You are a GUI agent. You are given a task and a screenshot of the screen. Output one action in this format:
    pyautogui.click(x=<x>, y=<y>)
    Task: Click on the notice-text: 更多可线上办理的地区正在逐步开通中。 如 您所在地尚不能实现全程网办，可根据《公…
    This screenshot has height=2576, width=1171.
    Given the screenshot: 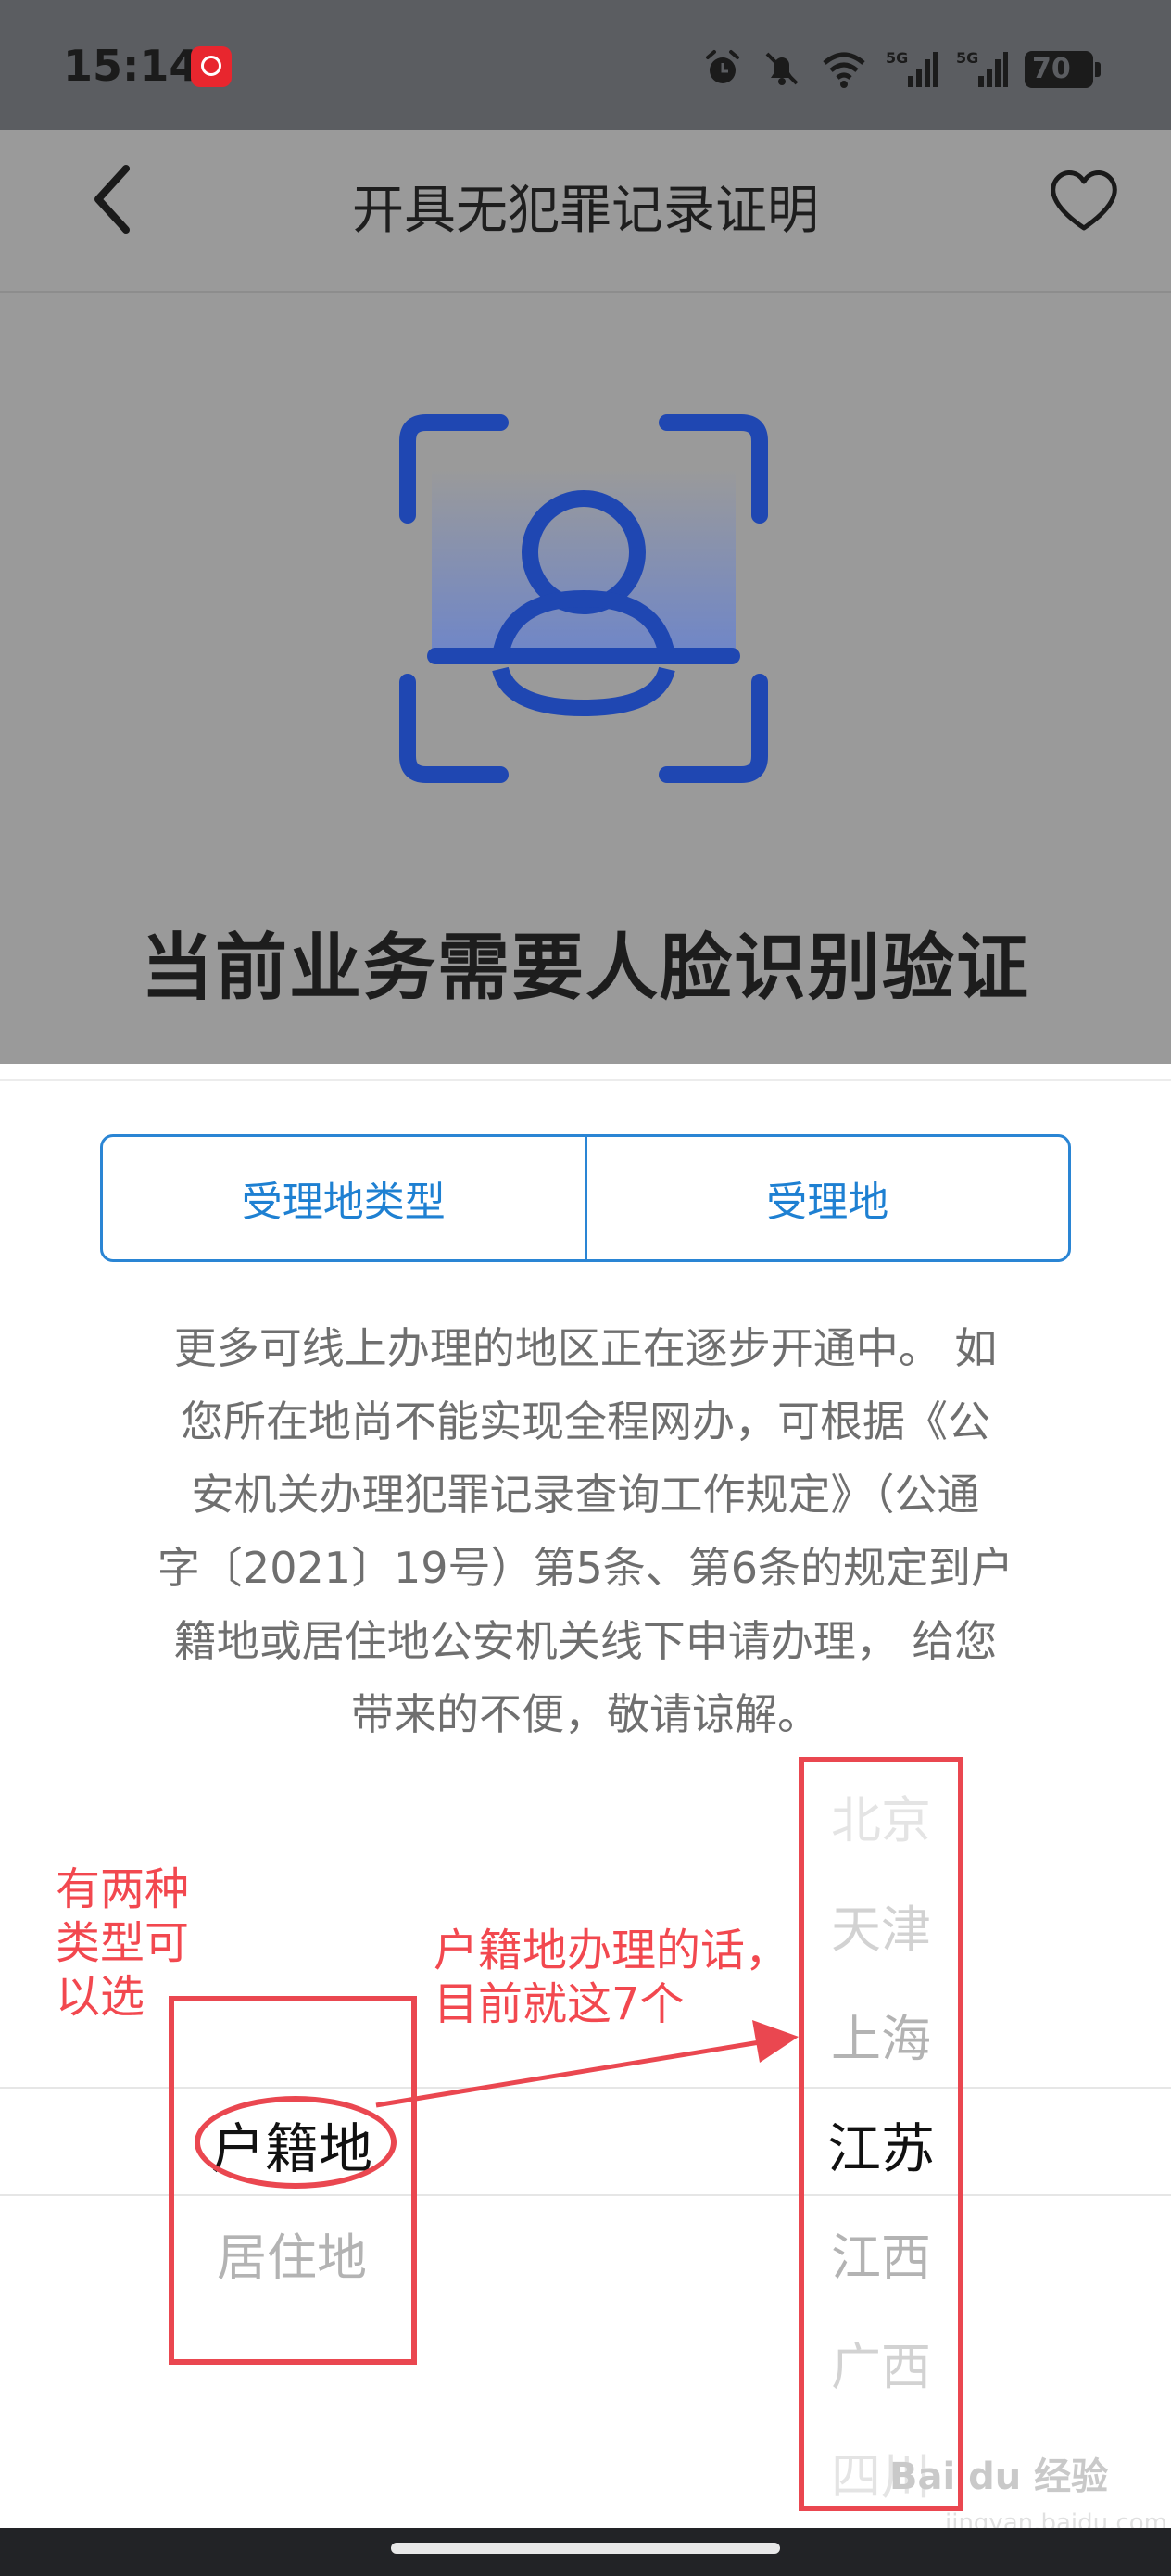 What is the action you would take?
    pyautogui.click(x=585, y=1532)
    